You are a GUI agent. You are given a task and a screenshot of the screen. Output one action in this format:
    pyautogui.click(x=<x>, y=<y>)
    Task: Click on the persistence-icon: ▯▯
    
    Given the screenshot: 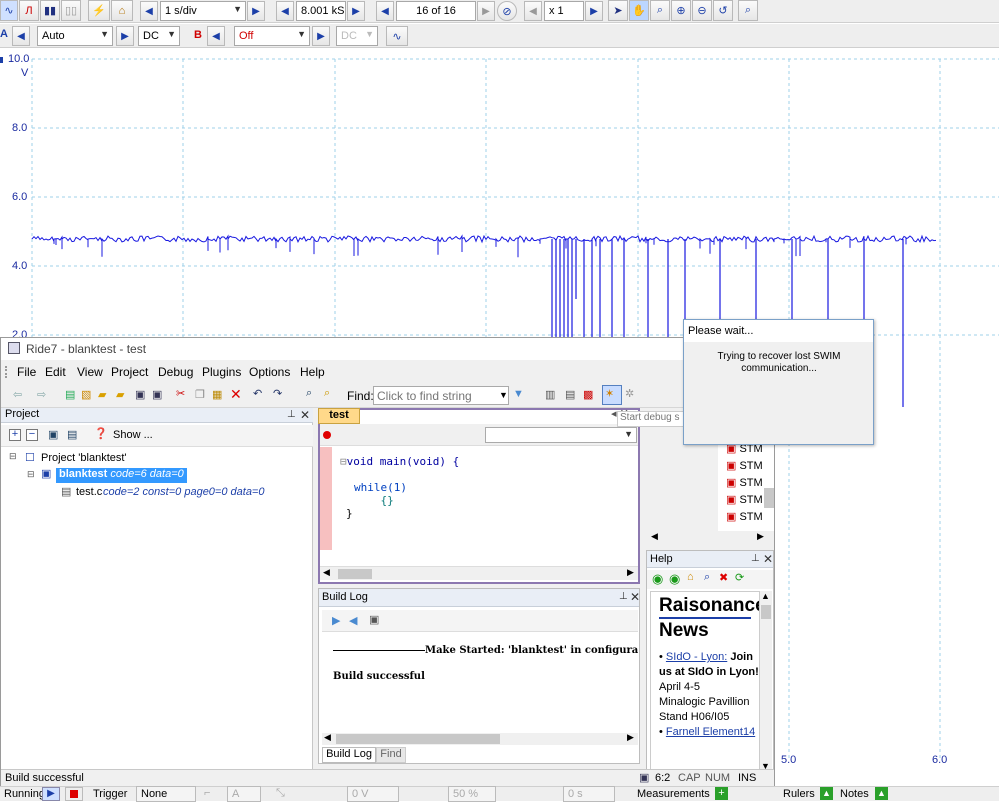 What is the action you would take?
    pyautogui.click(x=71, y=10)
    